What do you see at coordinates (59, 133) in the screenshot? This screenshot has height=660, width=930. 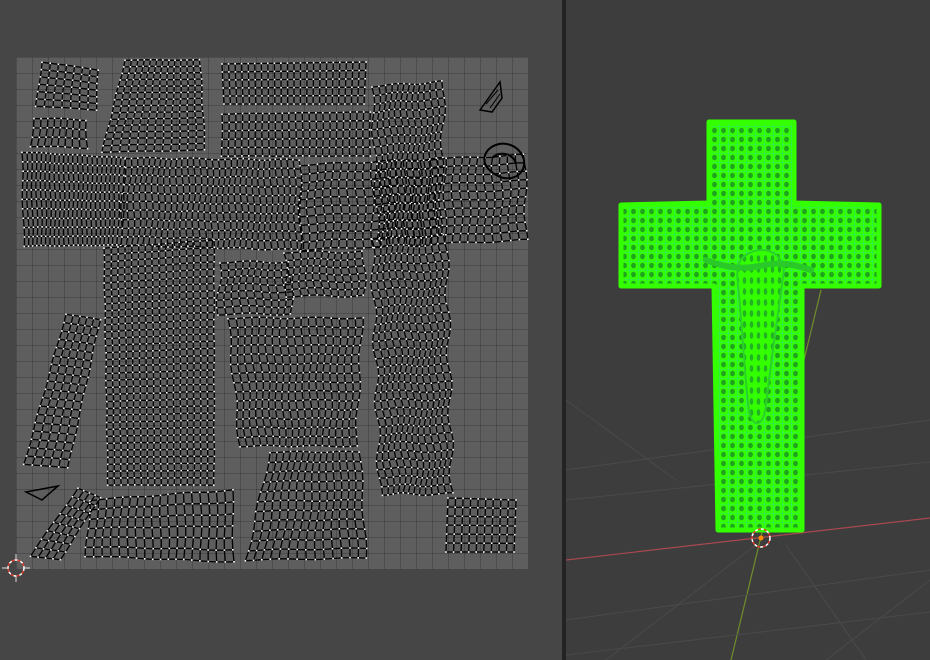 I see `uv-island-small-ring` at bounding box center [59, 133].